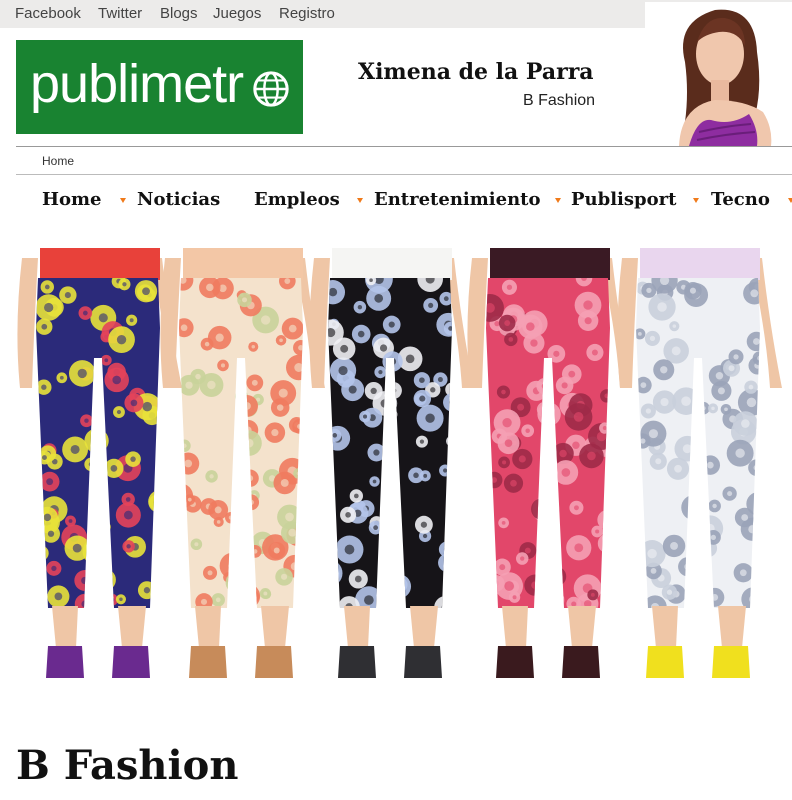  What do you see at coordinates (237, 13) in the screenshot?
I see `juegos-link: Juegos` at bounding box center [237, 13].